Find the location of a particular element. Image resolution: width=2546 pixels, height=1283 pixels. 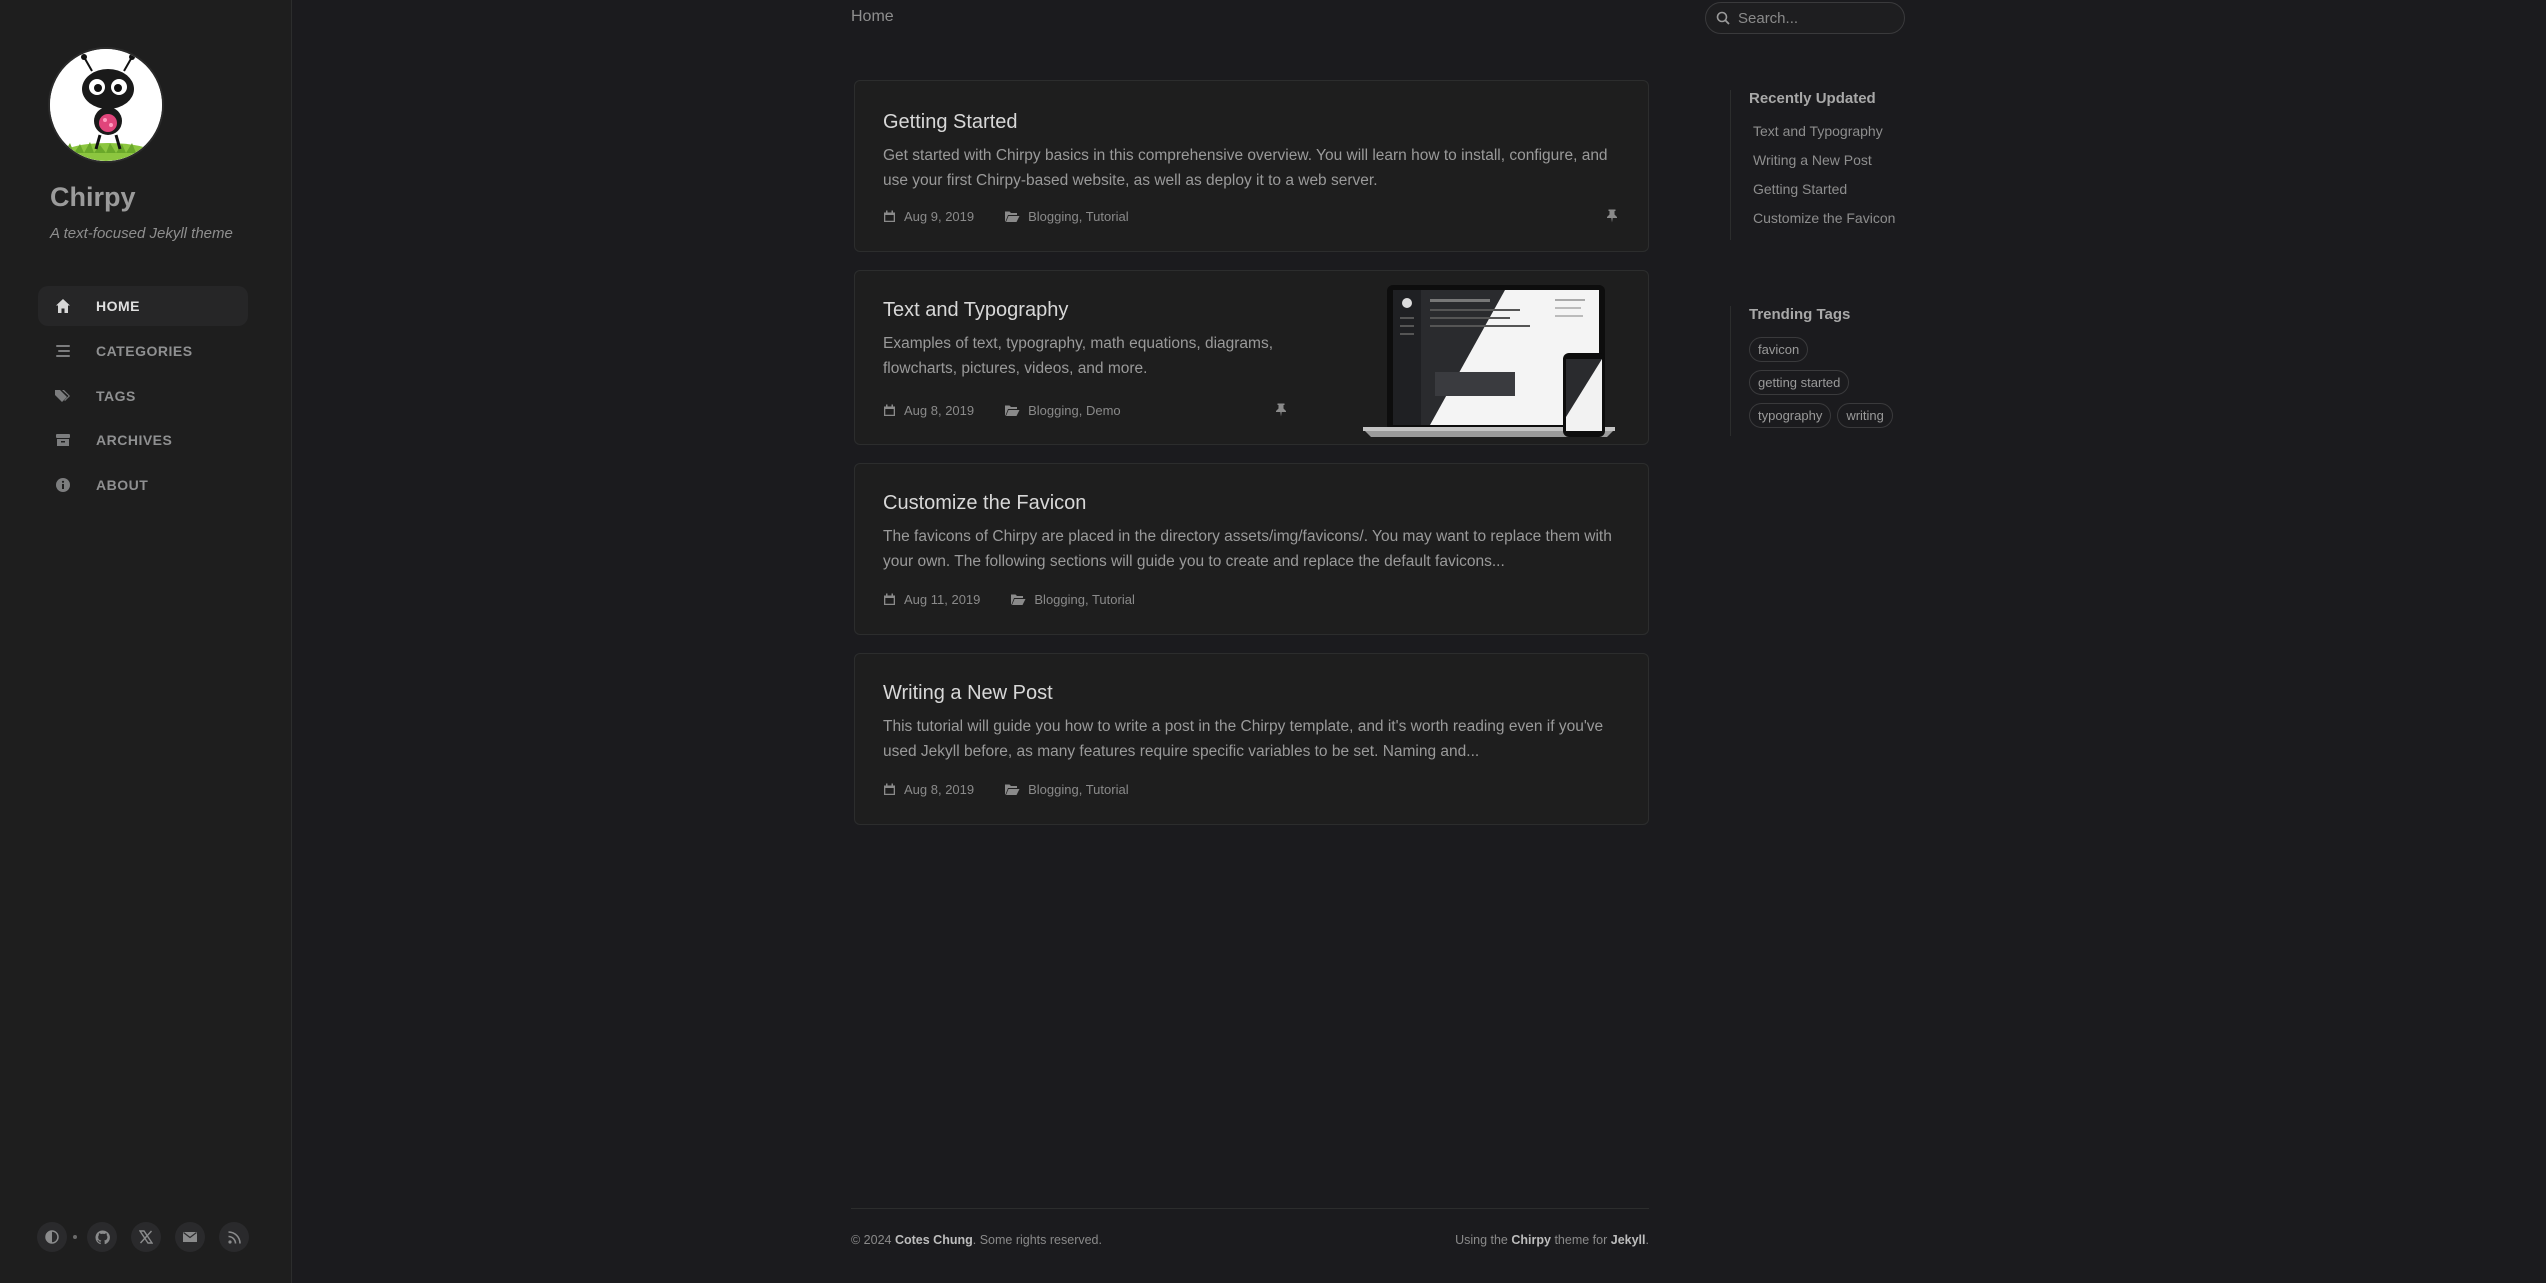

site-subtitle: A text-focused Jekyll theme is located at coordinates (141, 233).